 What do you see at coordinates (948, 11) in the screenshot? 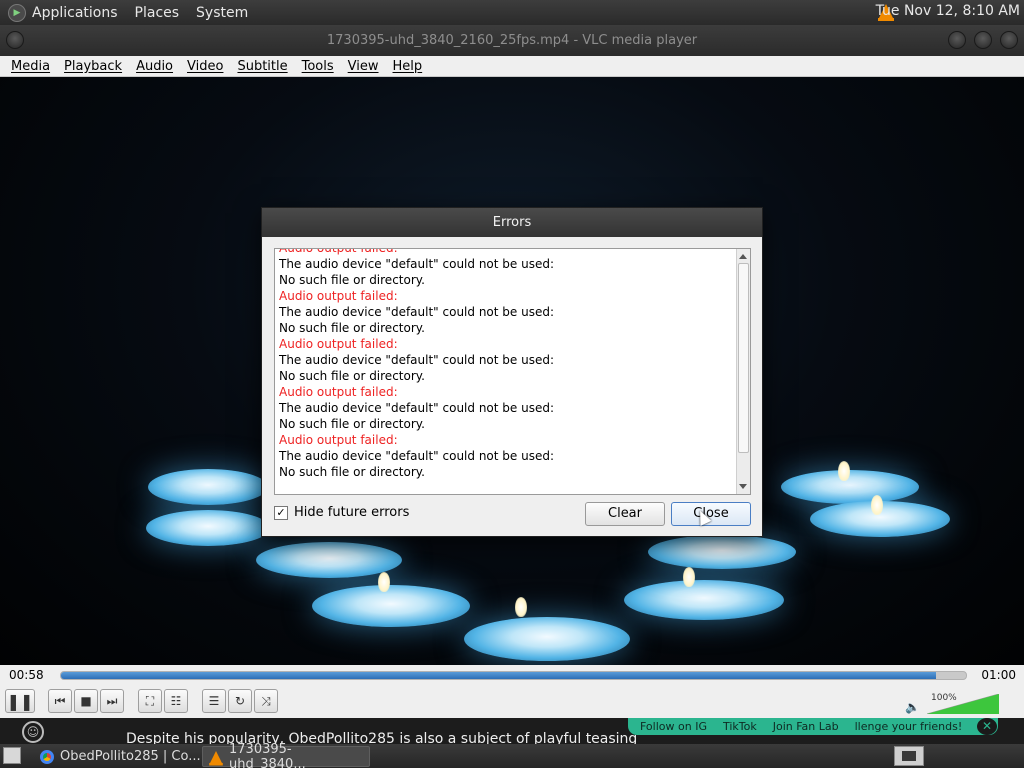
I see `panel-clock: Tue Nov 12, 8:10 AM` at bounding box center [948, 11].